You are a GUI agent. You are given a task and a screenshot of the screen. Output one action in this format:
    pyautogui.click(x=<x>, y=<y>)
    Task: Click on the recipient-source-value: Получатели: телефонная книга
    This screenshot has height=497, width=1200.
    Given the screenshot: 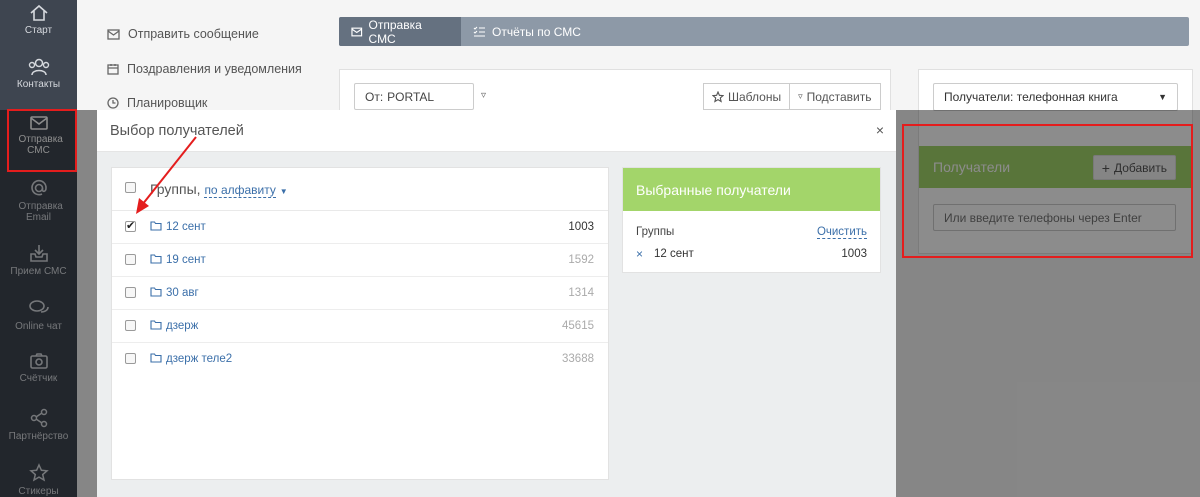 What is the action you would take?
    pyautogui.click(x=1031, y=97)
    